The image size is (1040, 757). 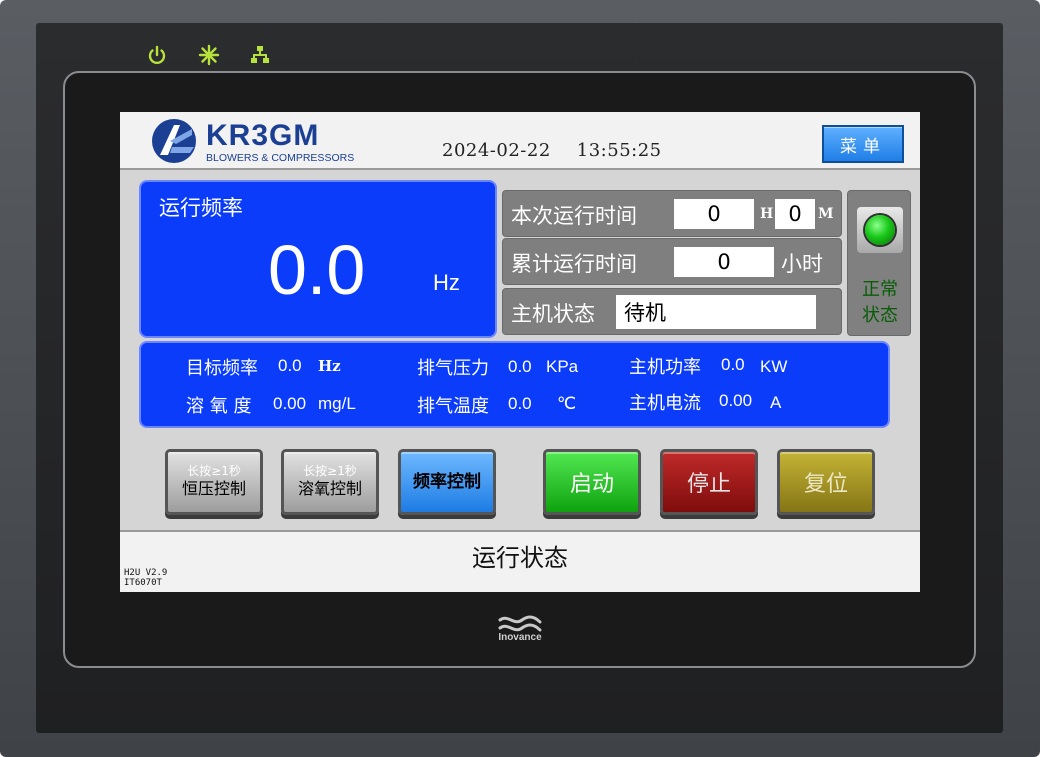 I want to click on run-hours-unit: H, so click(x=767, y=214).